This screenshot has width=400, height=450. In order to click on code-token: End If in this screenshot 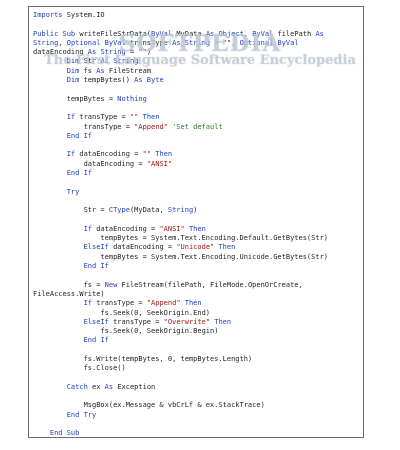, I will do `click(96, 266)`.